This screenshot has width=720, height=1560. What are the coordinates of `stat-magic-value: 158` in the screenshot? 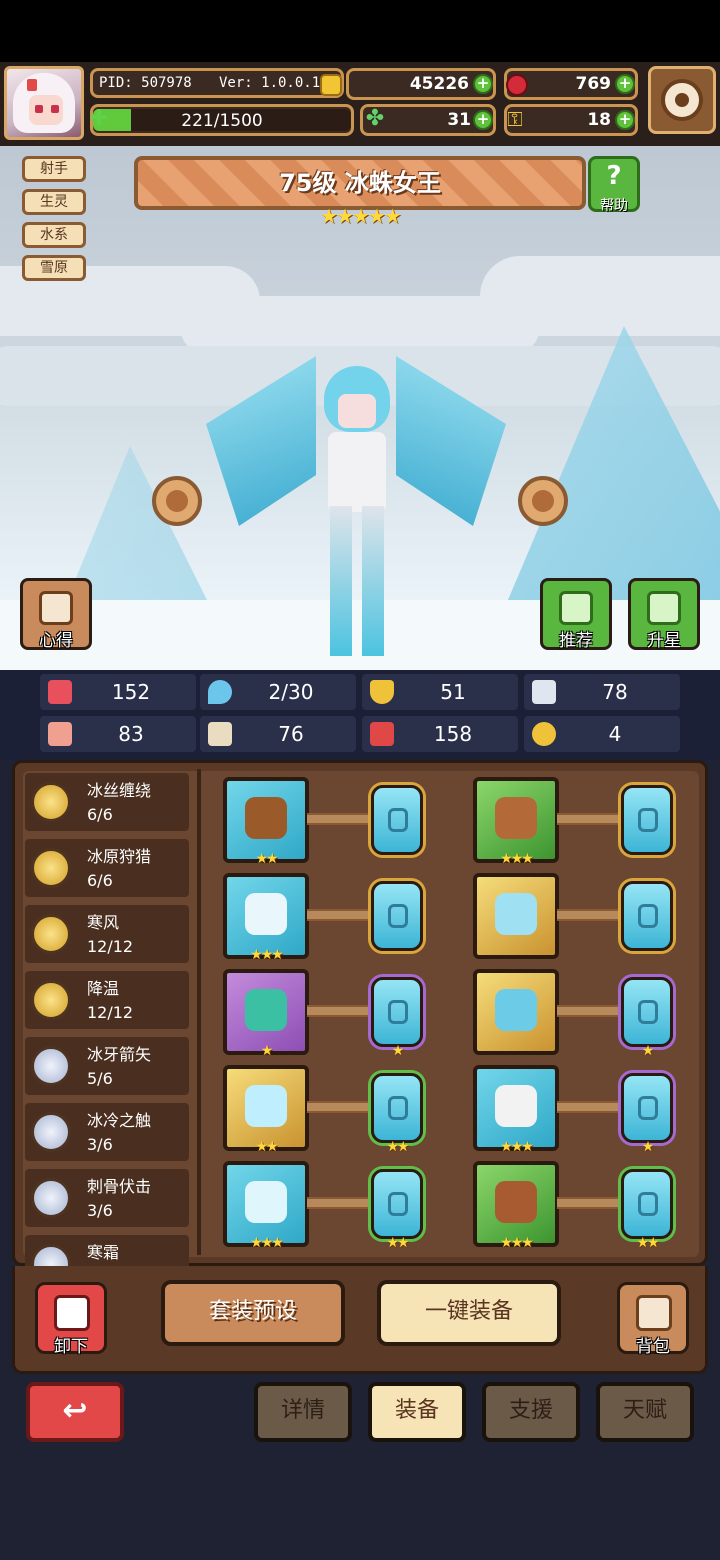 It's located at (453, 734).